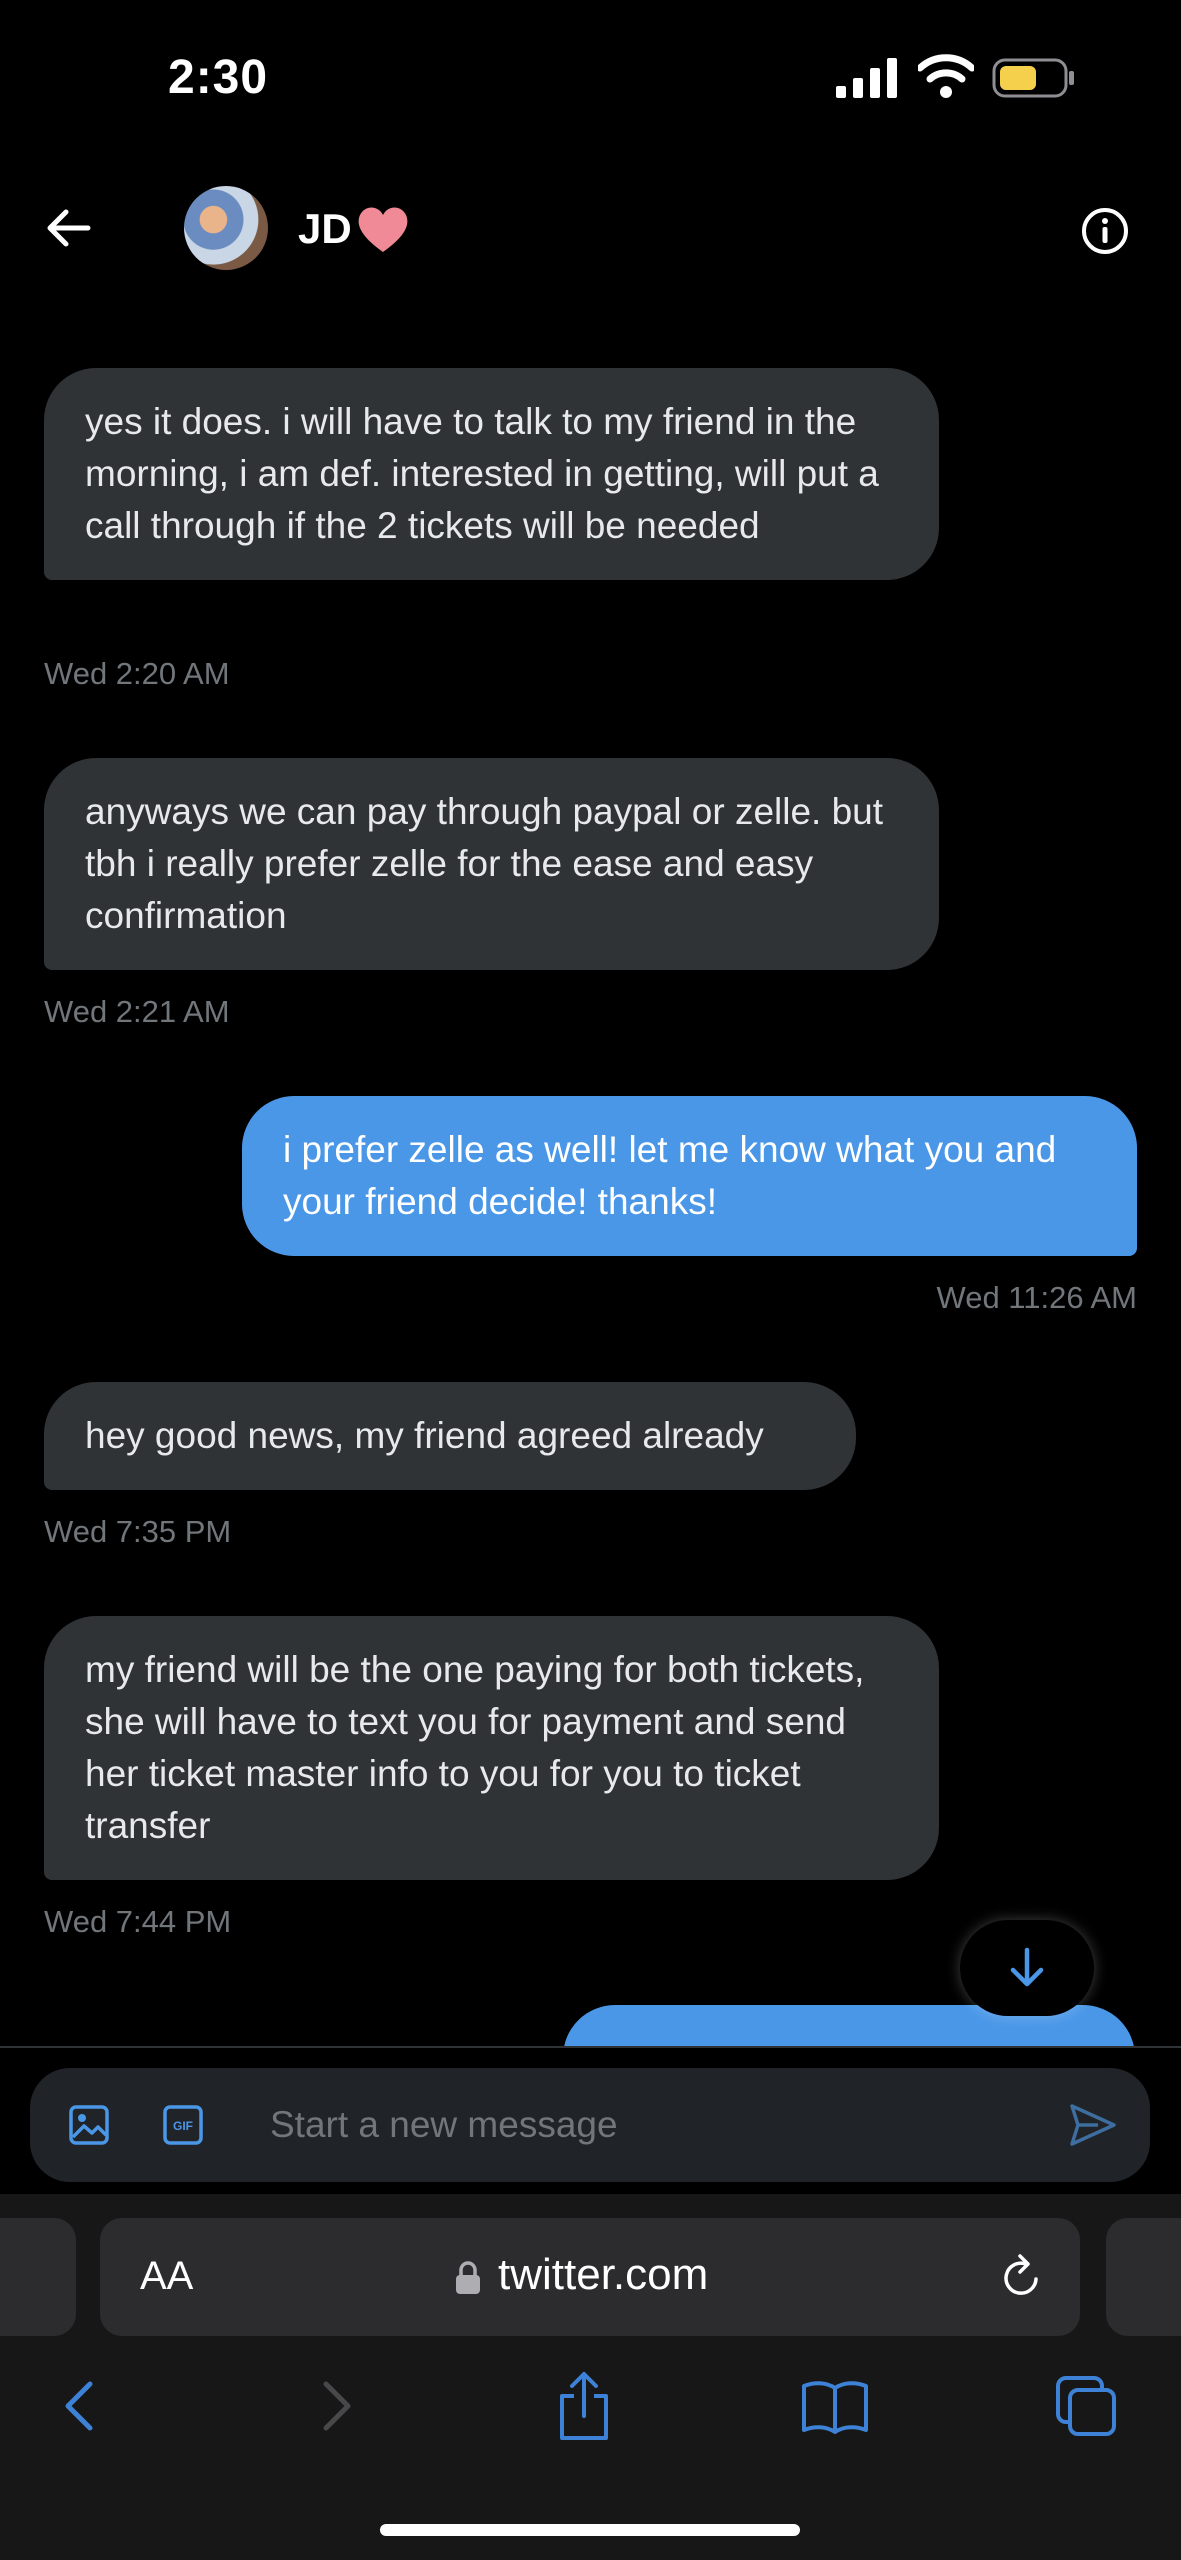  What do you see at coordinates (866, 78) in the screenshot?
I see `cellular-signal-icon` at bounding box center [866, 78].